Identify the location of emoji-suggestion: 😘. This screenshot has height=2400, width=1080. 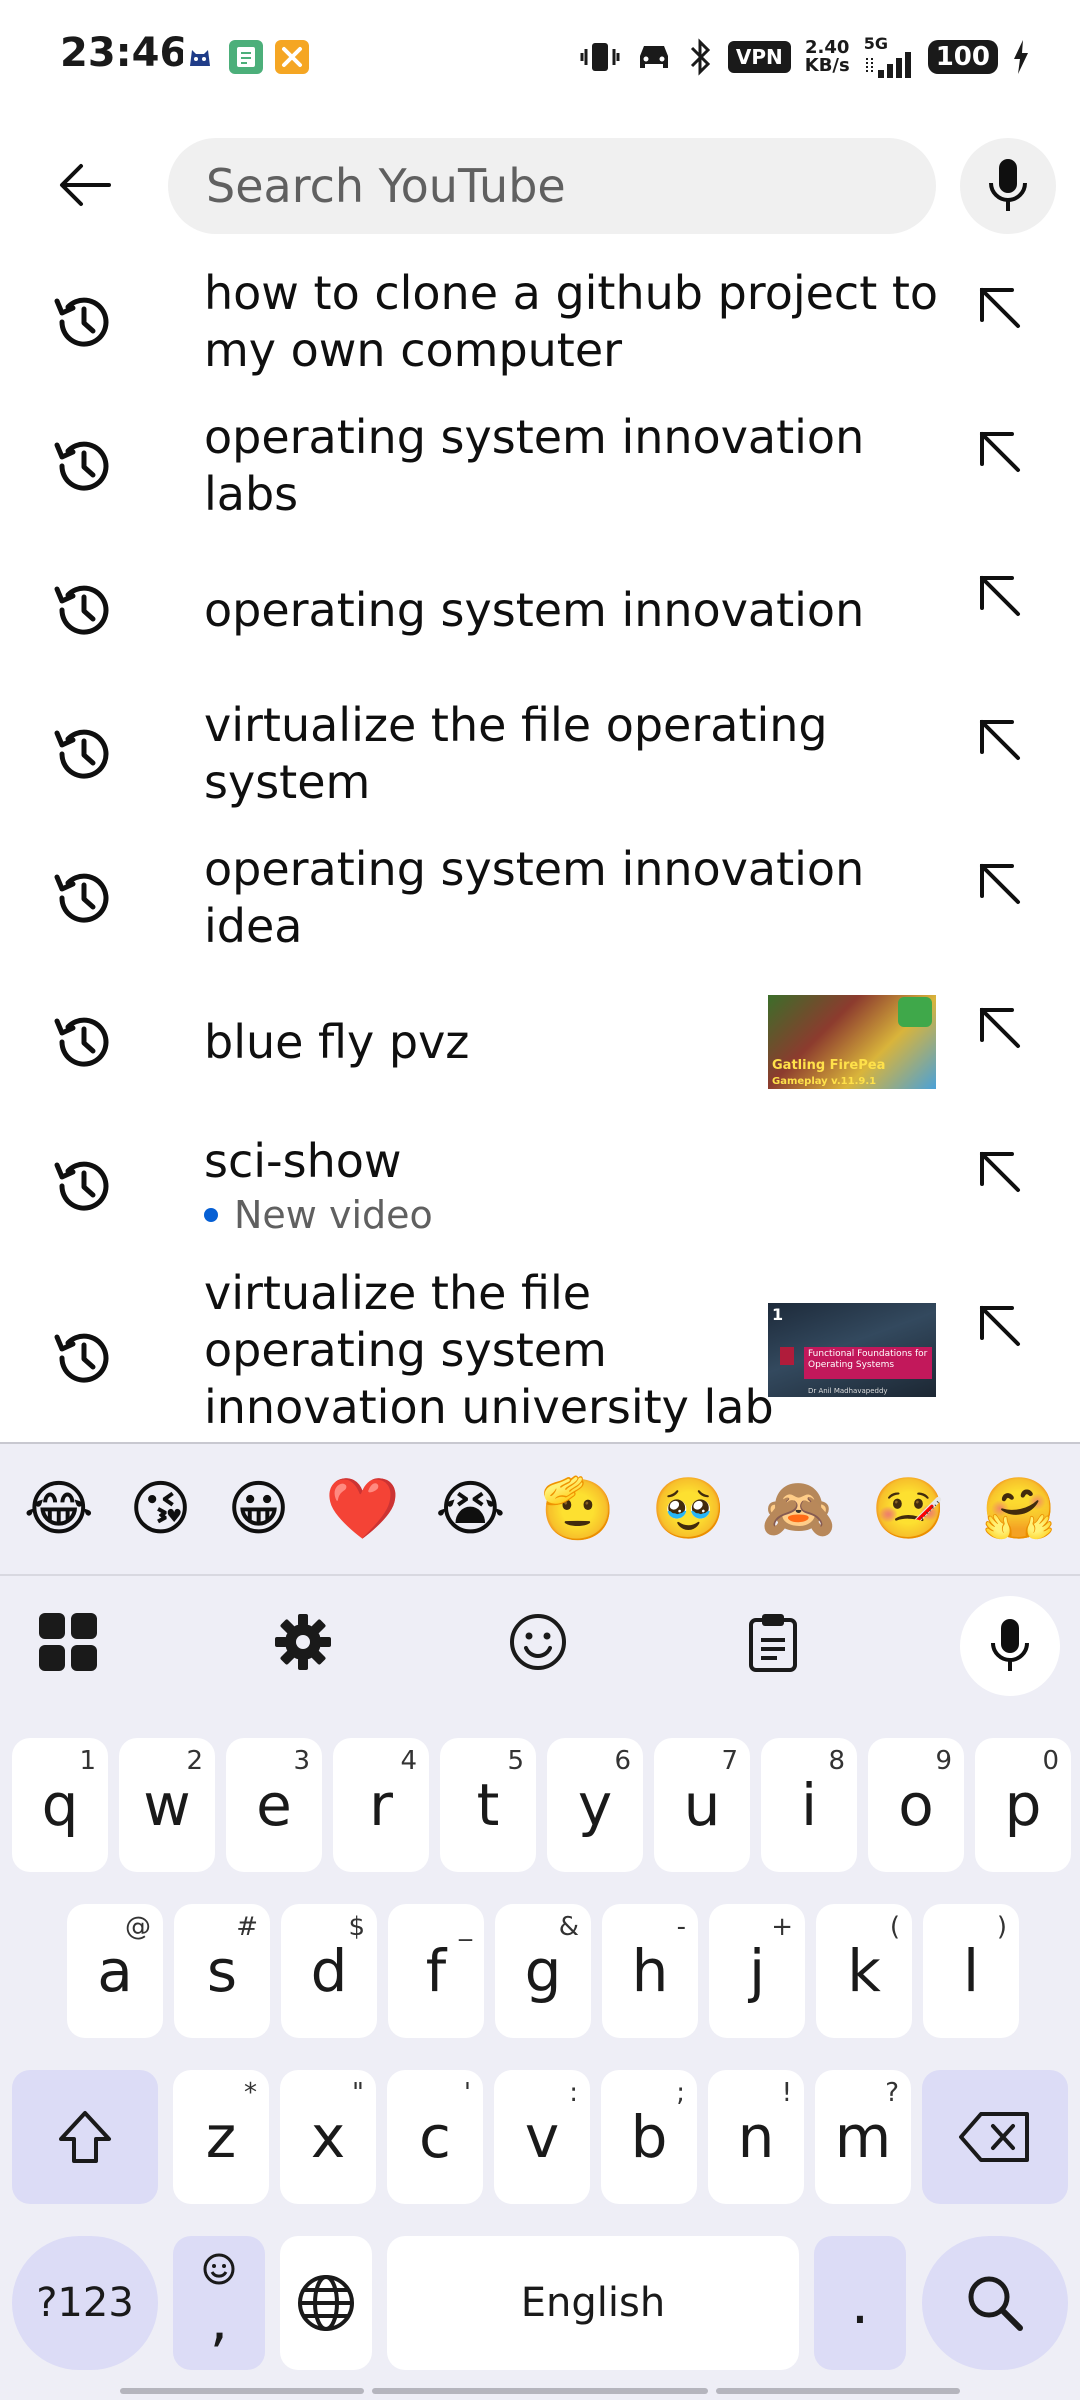
(160, 1509).